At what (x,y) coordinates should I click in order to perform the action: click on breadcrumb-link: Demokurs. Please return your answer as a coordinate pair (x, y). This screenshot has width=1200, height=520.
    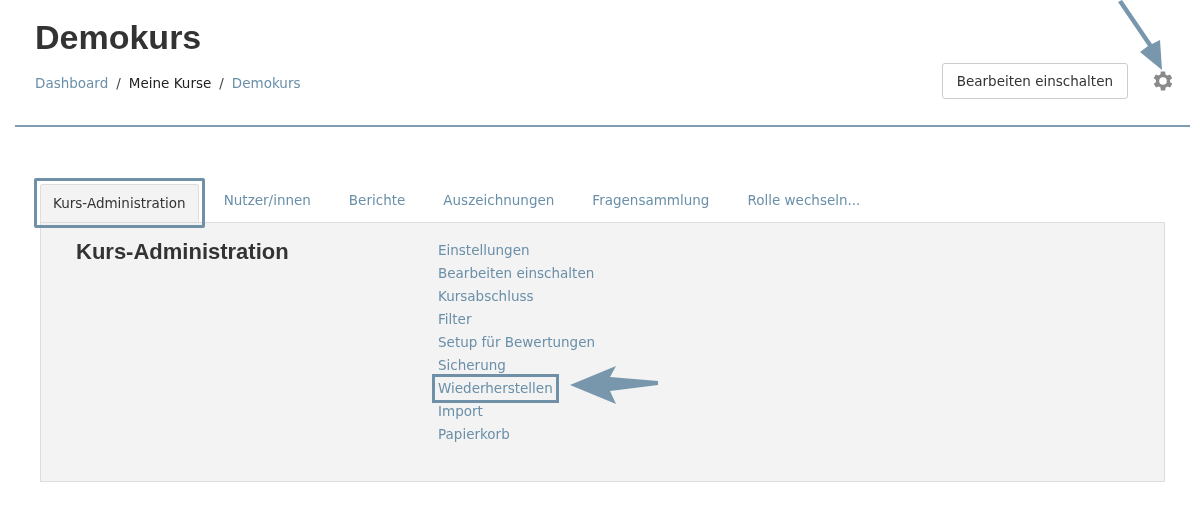
    Looking at the image, I should click on (266, 83).